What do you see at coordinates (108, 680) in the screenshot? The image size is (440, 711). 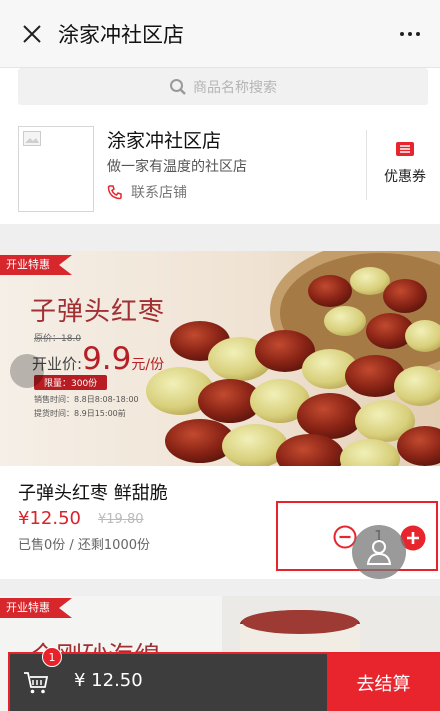 I see `cart-total: ¥ 12.50` at bounding box center [108, 680].